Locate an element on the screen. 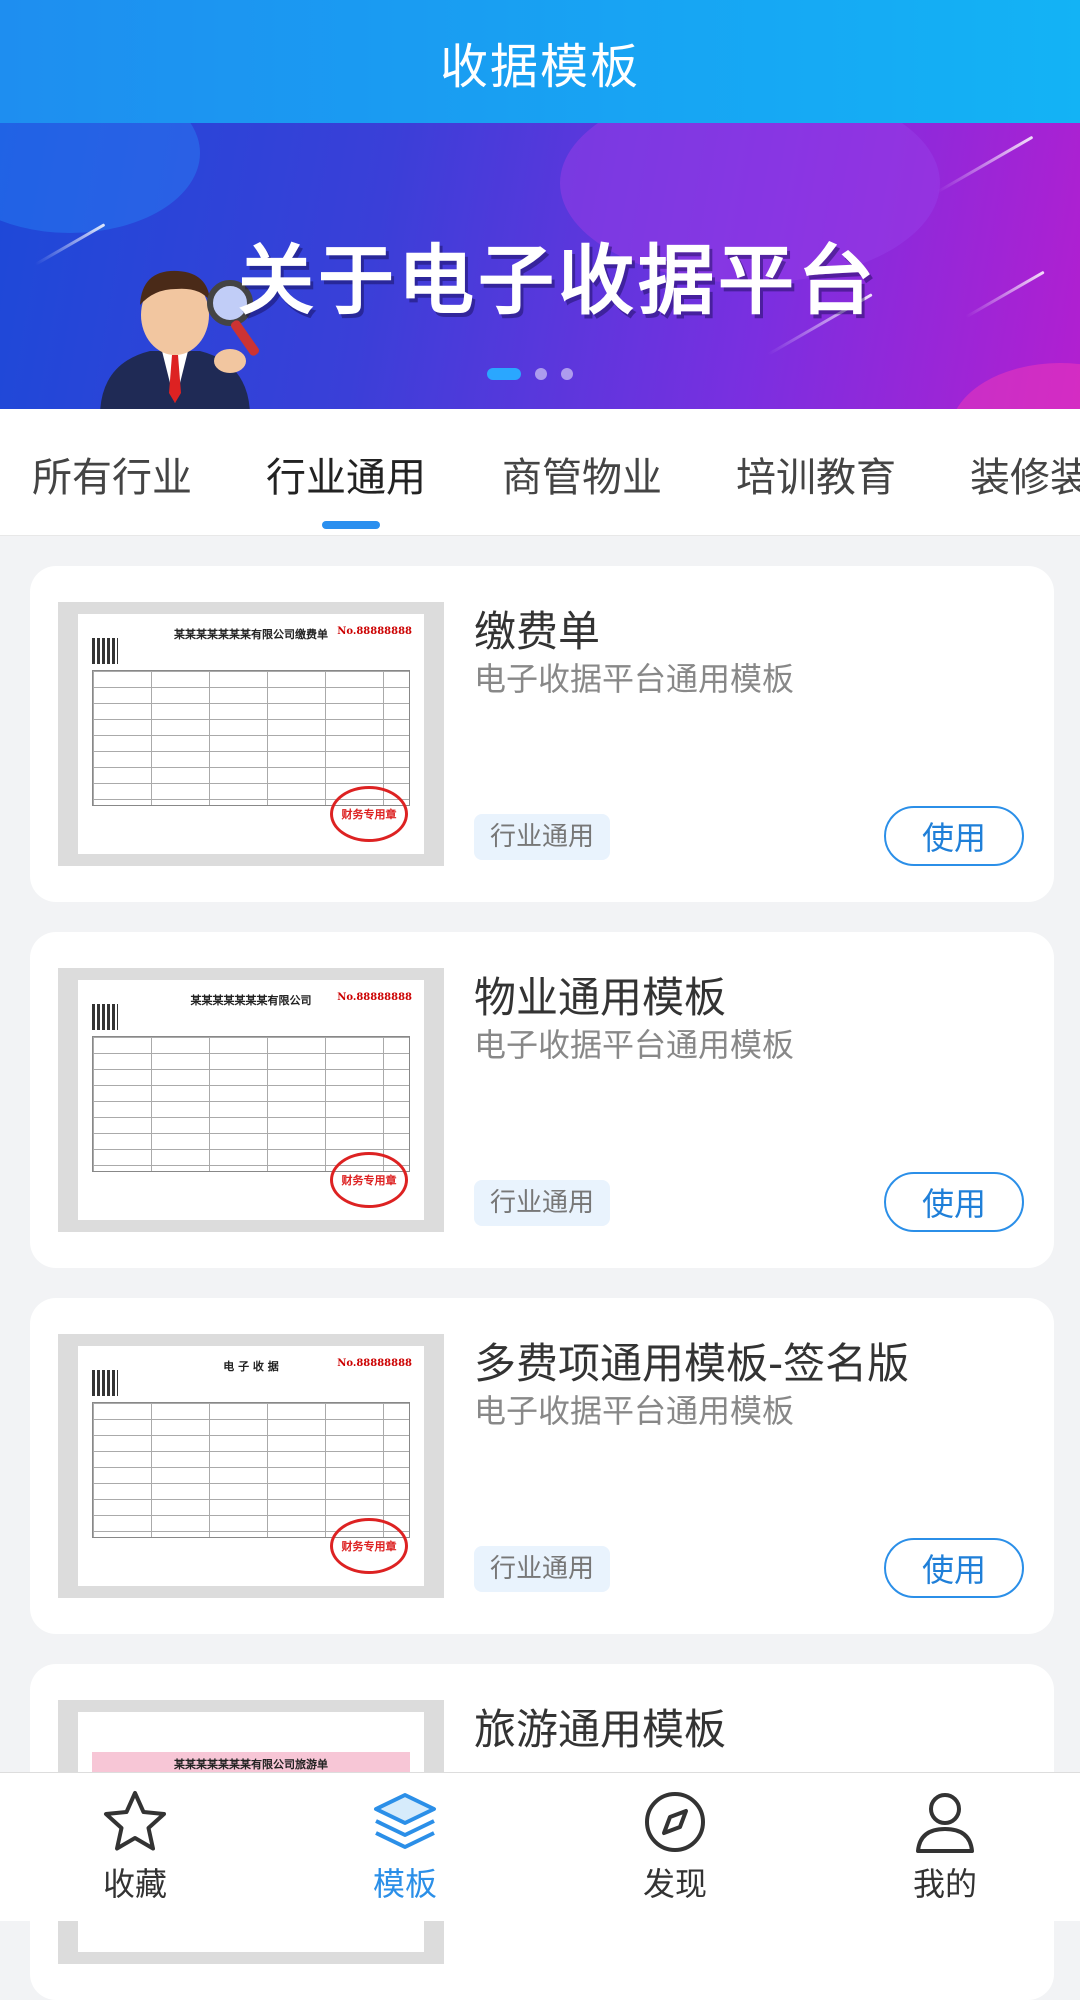 This screenshot has height=2000, width=1080. page-title: 收据模板 is located at coordinates (539, 66).